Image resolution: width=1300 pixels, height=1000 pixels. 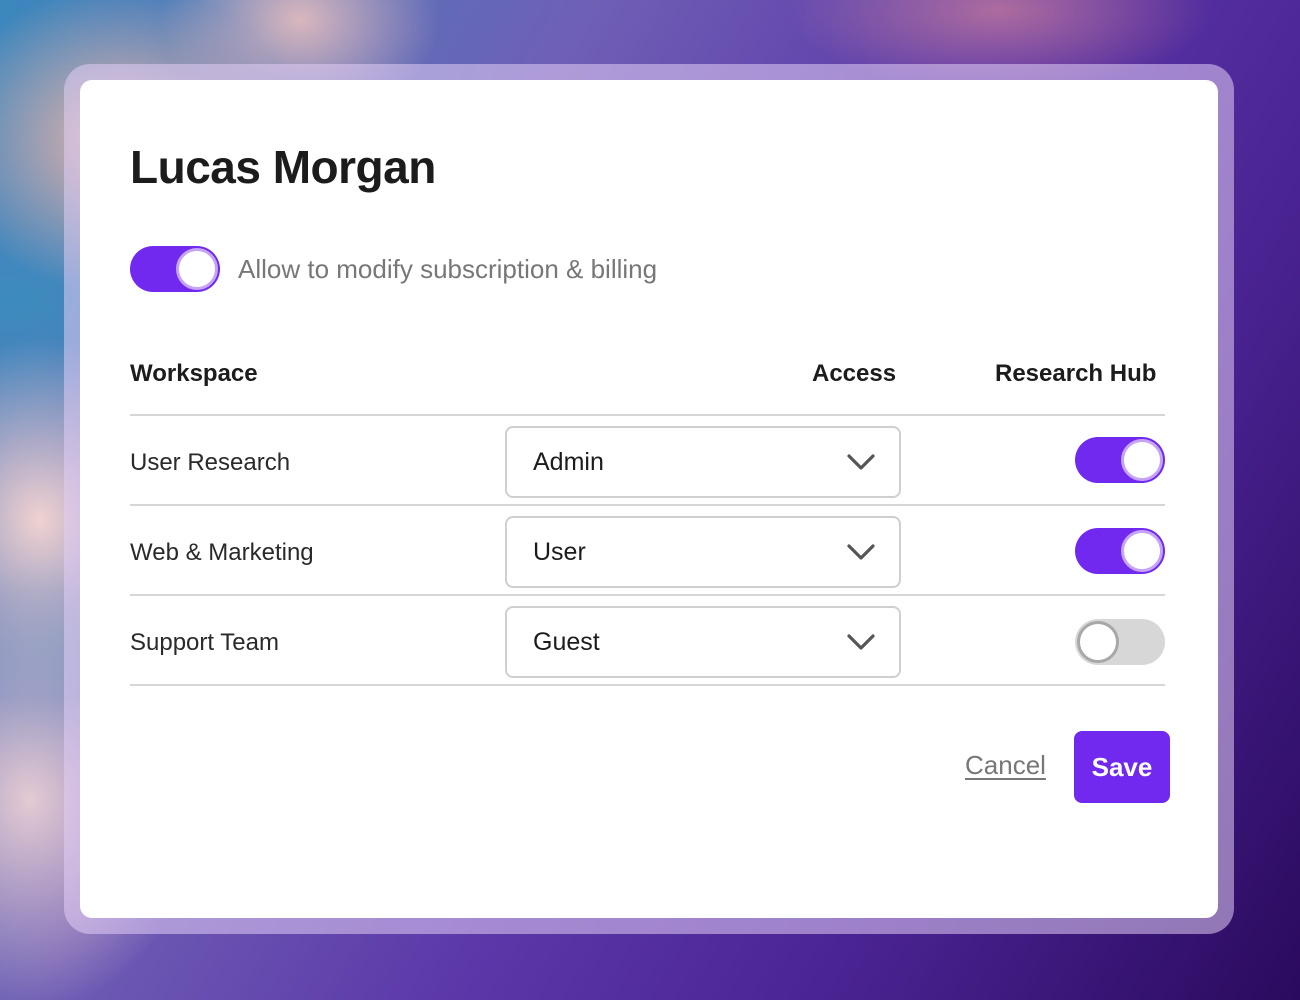 I want to click on workspace-name: User Research, so click(x=210, y=462).